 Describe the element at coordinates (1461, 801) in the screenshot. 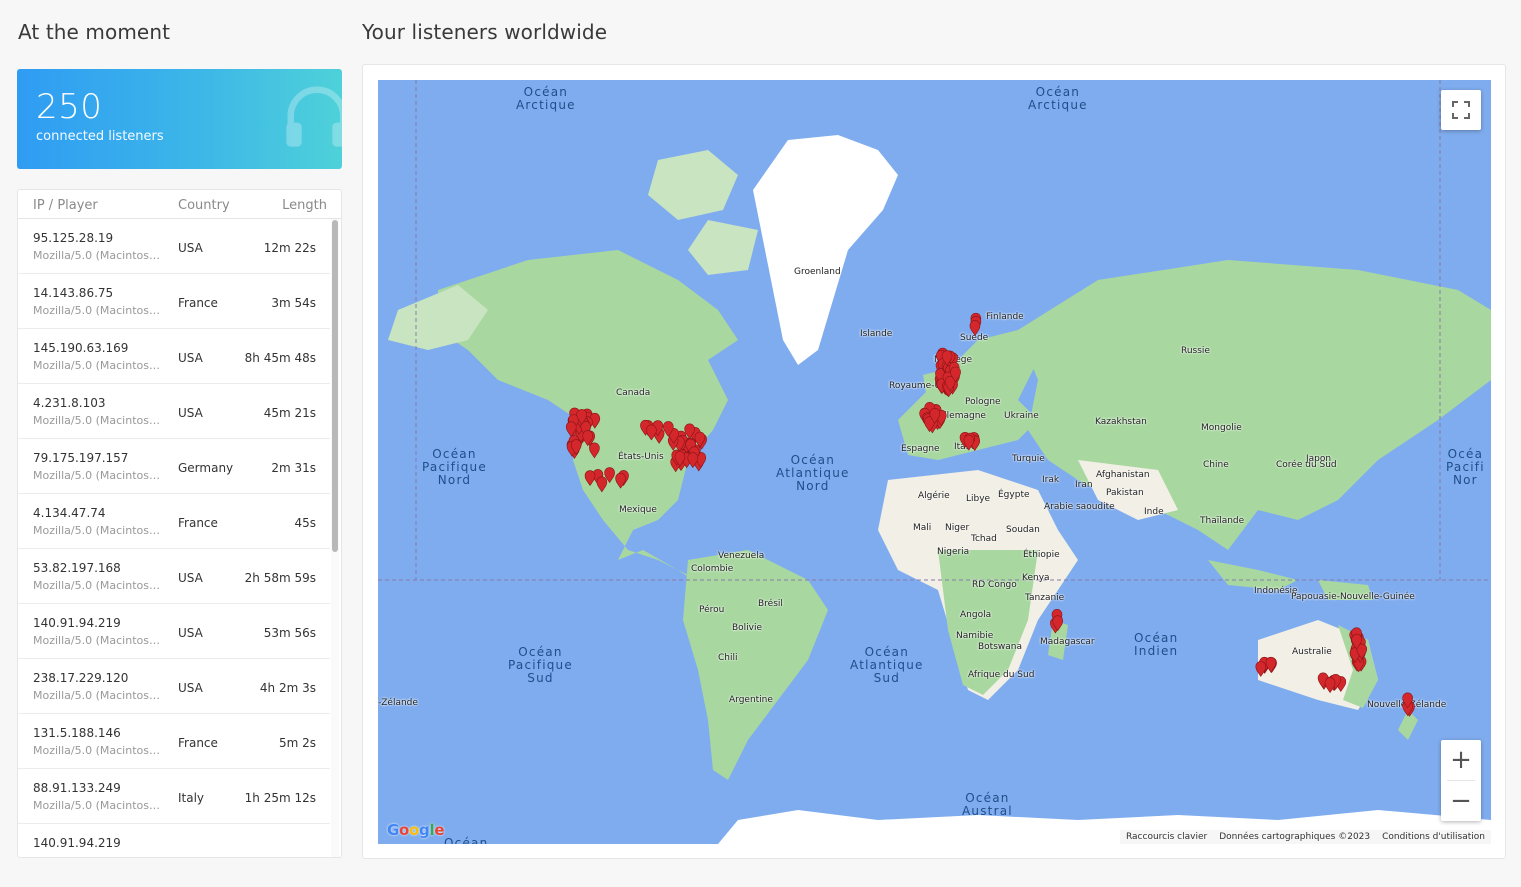

I see `zoom-out-button: −` at that location.